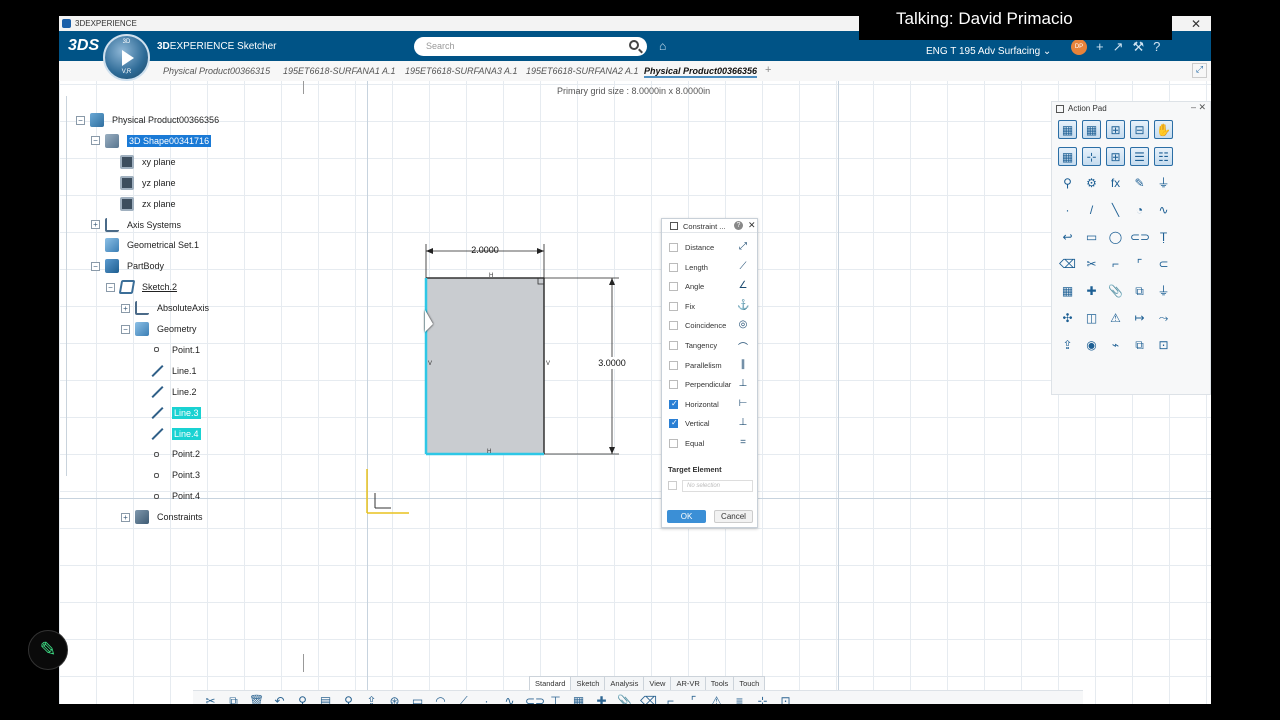 The image size is (1280, 720). Describe the element at coordinates (1091, 345) in the screenshot. I see `project-icon: ◉` at that location.